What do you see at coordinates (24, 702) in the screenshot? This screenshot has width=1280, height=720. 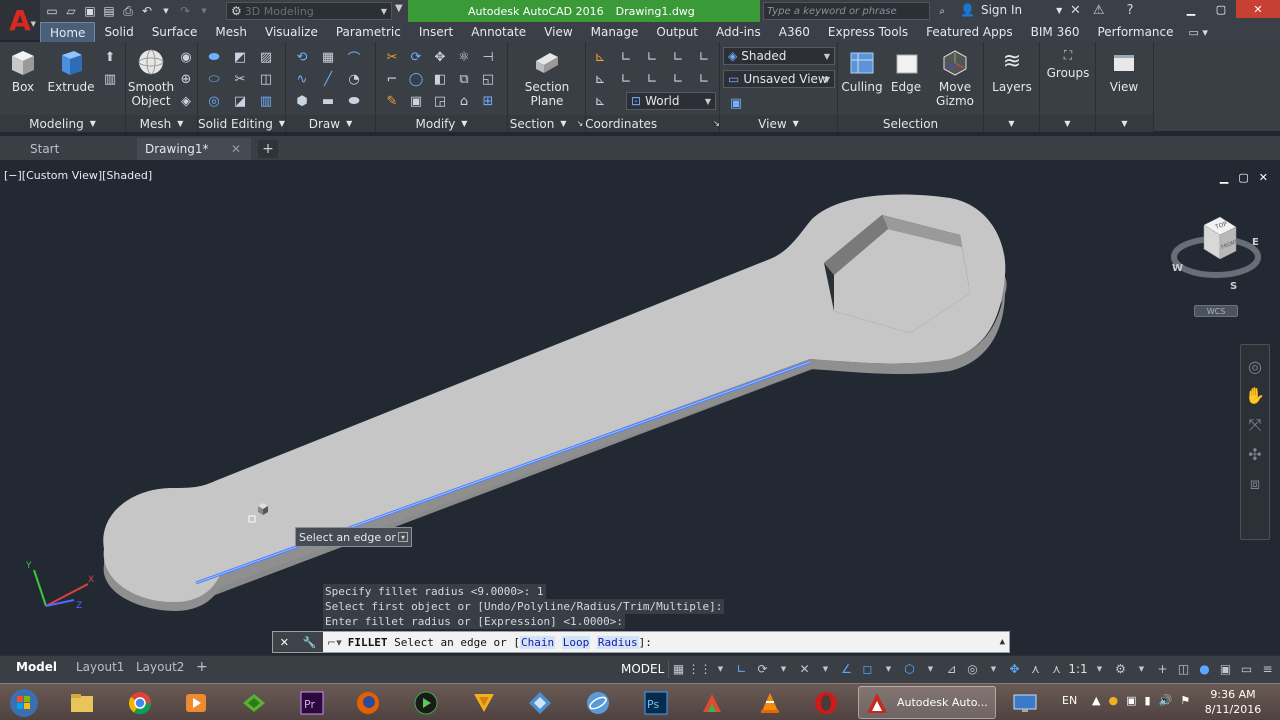 I see `start-button` at bounding box center [24, 702].